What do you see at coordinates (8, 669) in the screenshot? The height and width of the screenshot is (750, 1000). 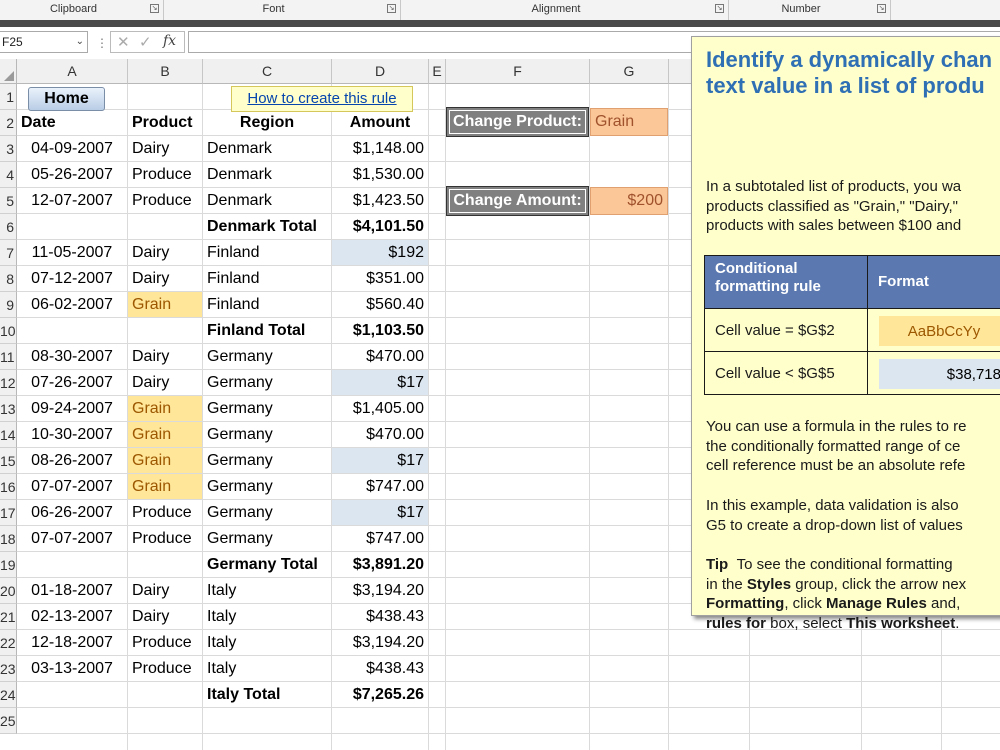 I see `row-header-23: 23` at bounding box center [8, 669].